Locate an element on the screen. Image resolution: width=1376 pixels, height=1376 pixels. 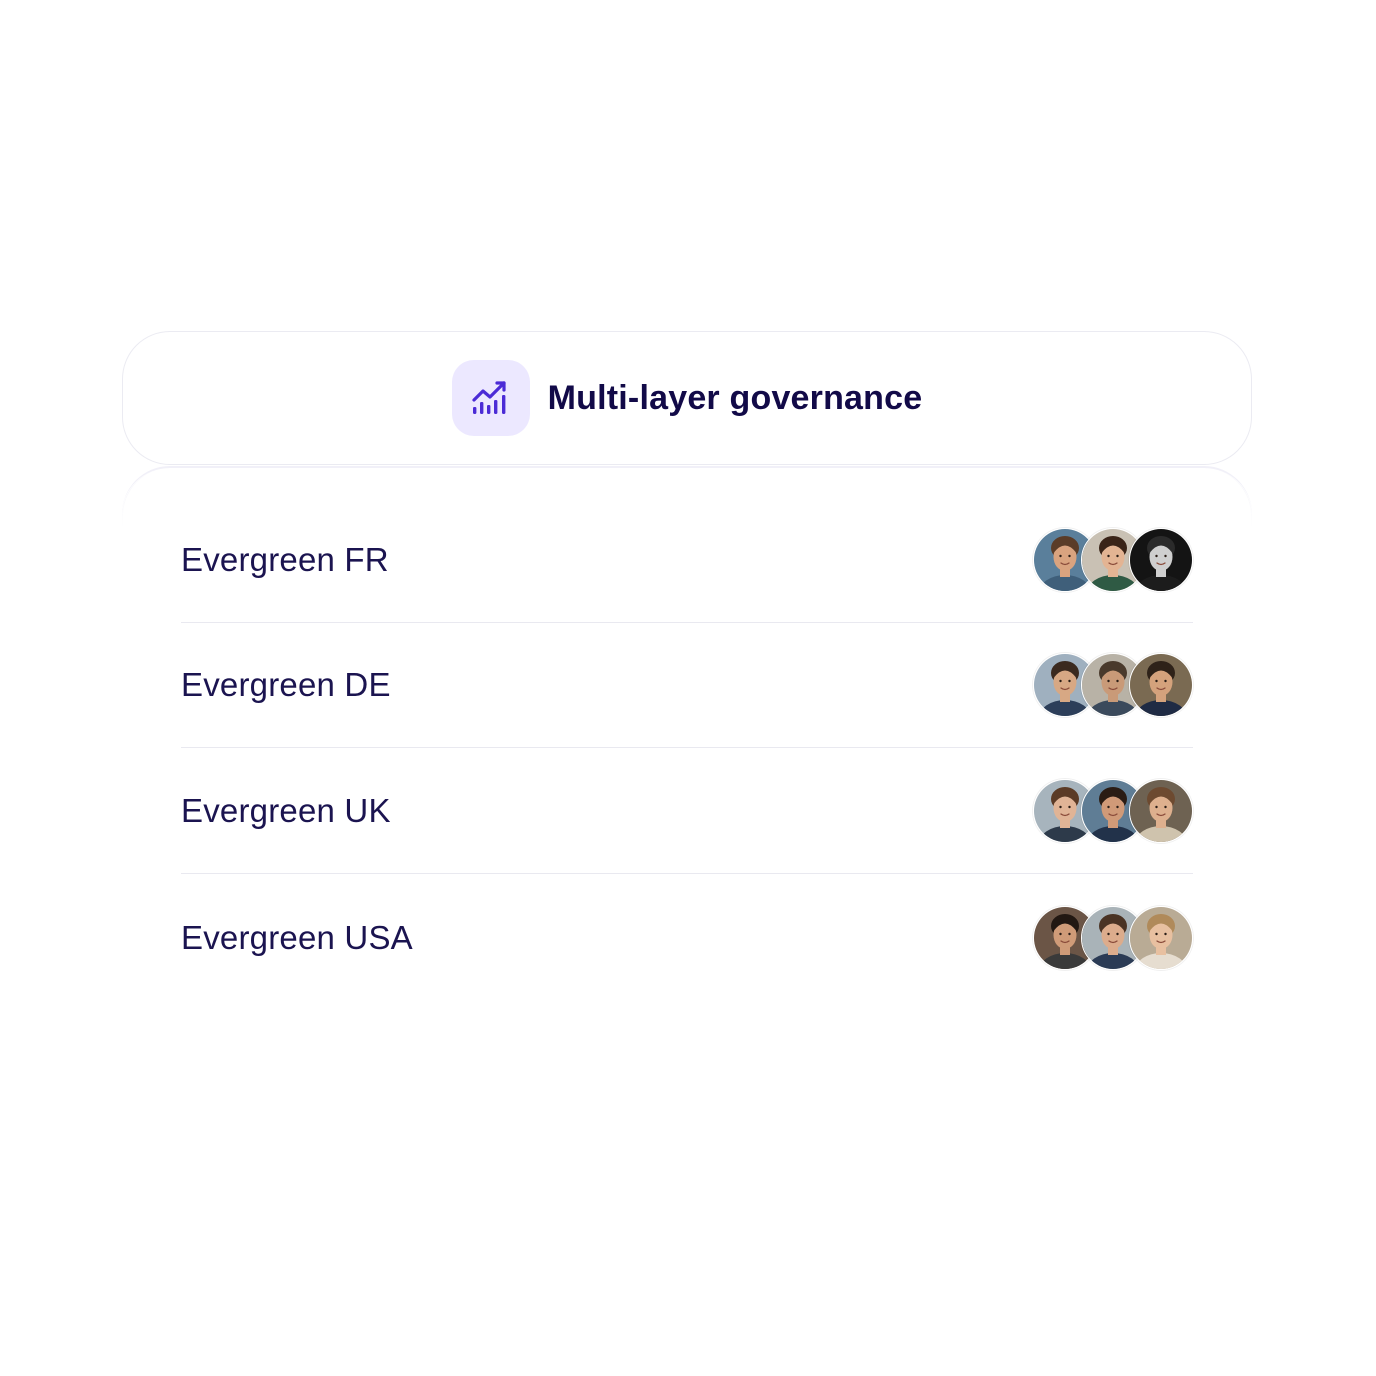
entity-label: Evergreen DE is located at coordinates (286, 684).